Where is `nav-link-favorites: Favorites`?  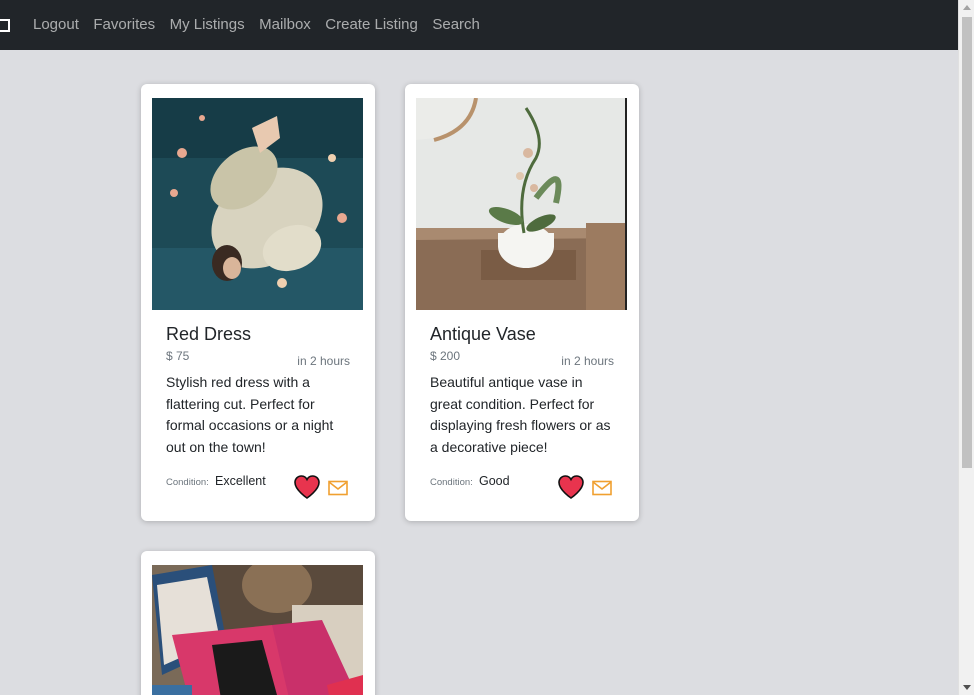
nav-link-favorites: Favorites is located at coordinates (124, 24).